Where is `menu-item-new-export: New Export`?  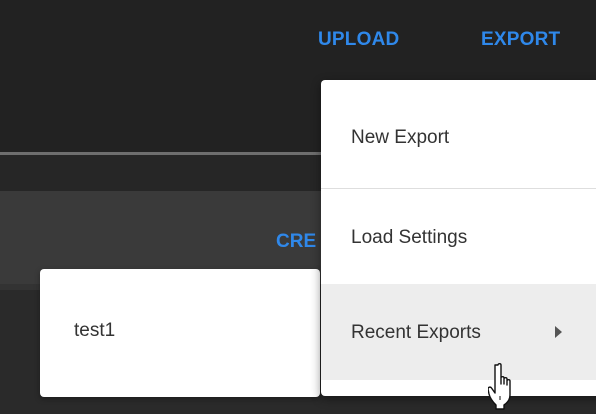 menu-item-new-export: New Export is located at coordinates (458, 134).